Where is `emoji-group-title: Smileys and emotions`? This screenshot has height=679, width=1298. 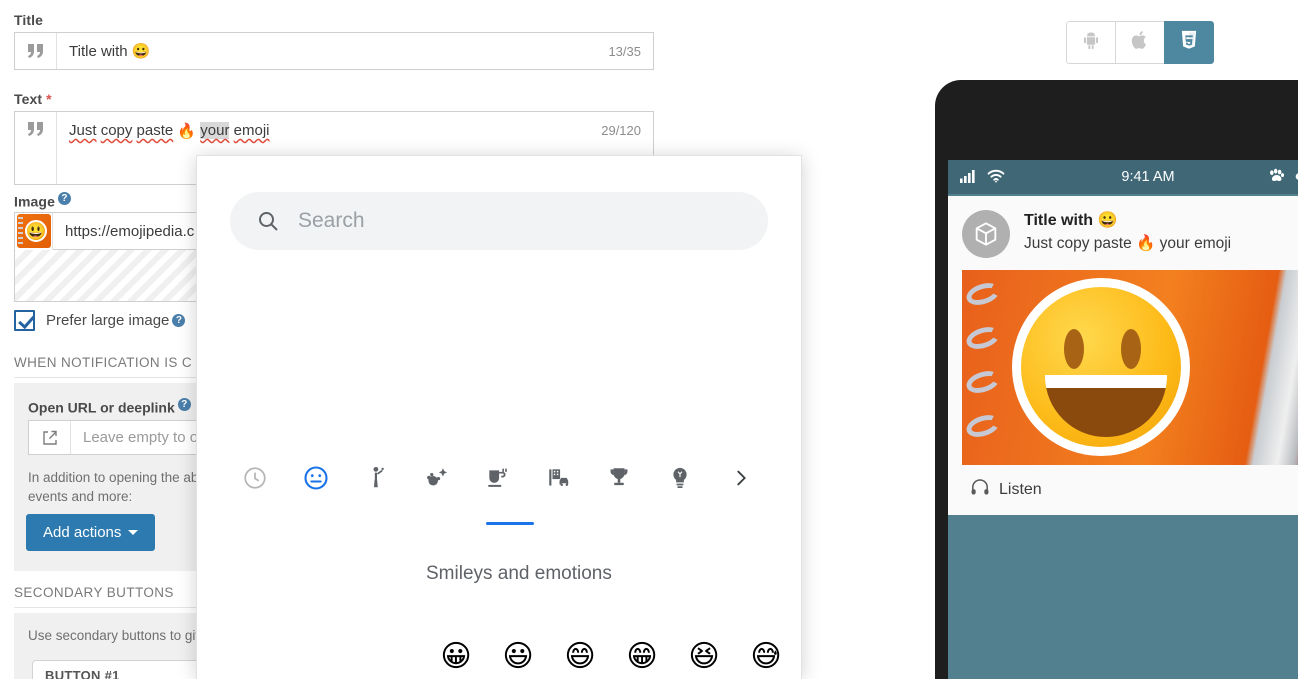 emoji-group-title: Smileys and emotions is located at coordinates (519, 573).